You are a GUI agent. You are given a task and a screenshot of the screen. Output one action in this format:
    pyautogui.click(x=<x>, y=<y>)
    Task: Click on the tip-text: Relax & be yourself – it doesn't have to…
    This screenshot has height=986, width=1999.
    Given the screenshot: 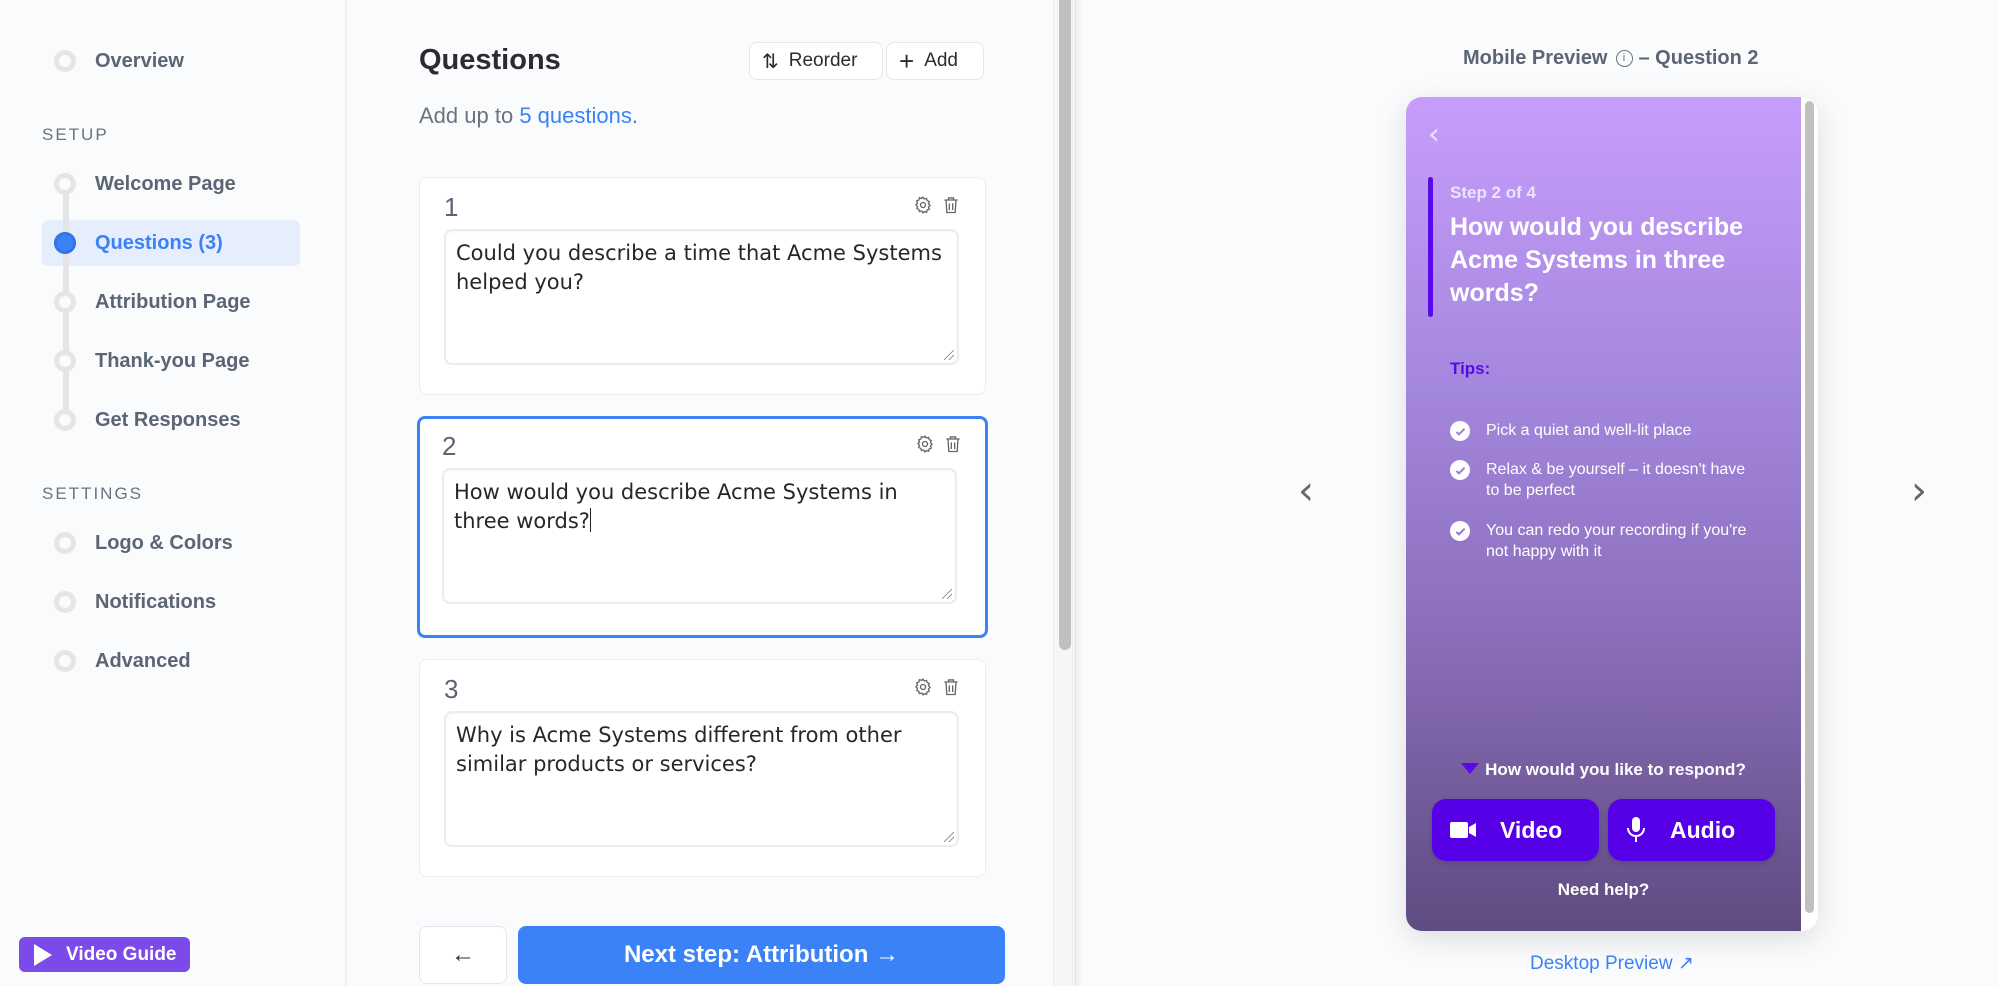 What is the action you would take?
    pyautogui.click(x=1616, y=480)
    